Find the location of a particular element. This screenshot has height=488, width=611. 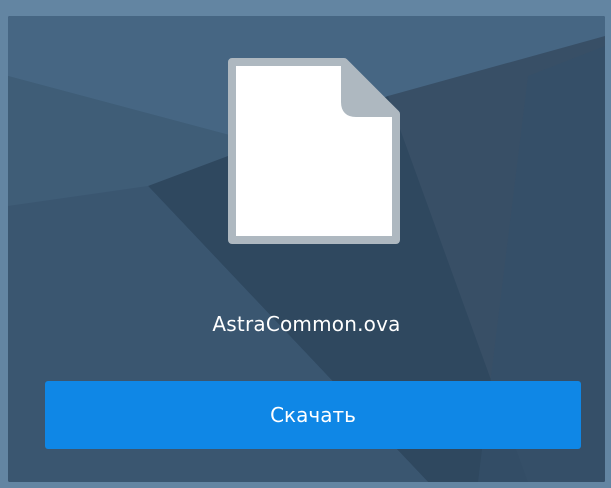

file-name: AstraCommon.ova is located at coordinates (306, 324).